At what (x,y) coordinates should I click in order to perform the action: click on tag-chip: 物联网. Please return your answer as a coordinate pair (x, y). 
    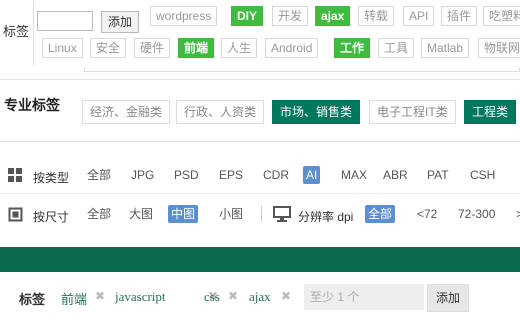
    Looking at the image, I should click on (499, 48).